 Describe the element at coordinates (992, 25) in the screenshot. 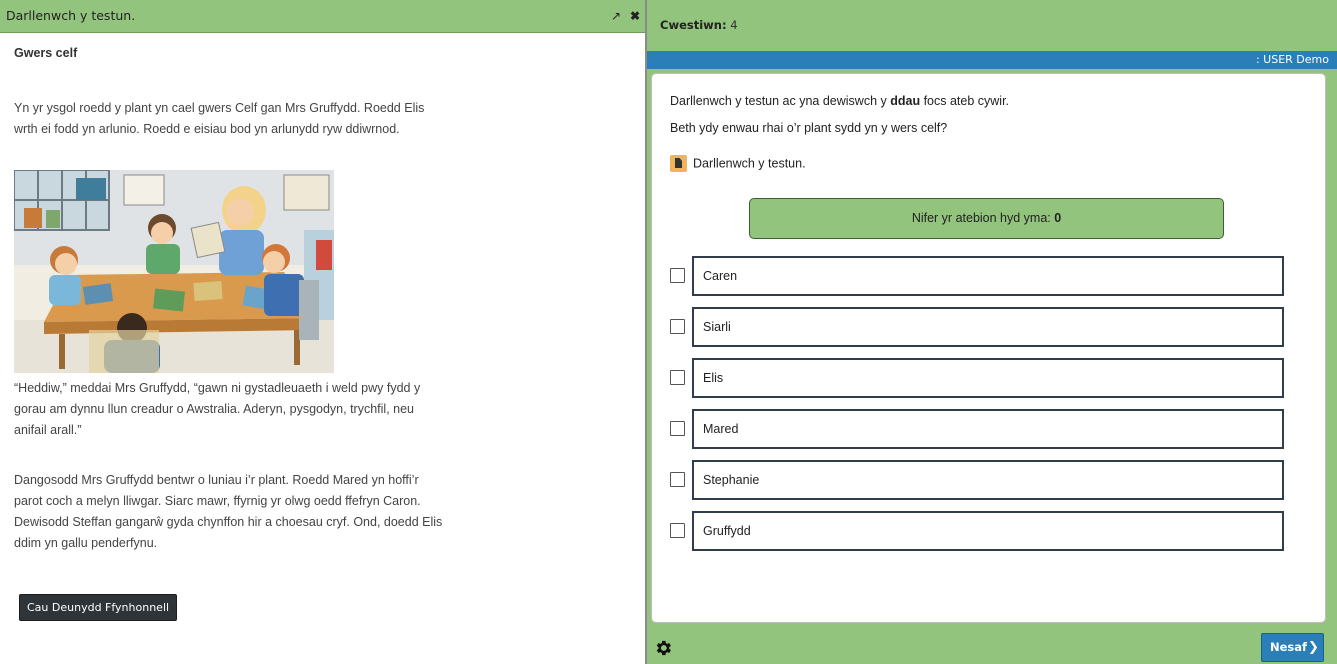

I see `question-header: Cwestiwn: 4` at that location.